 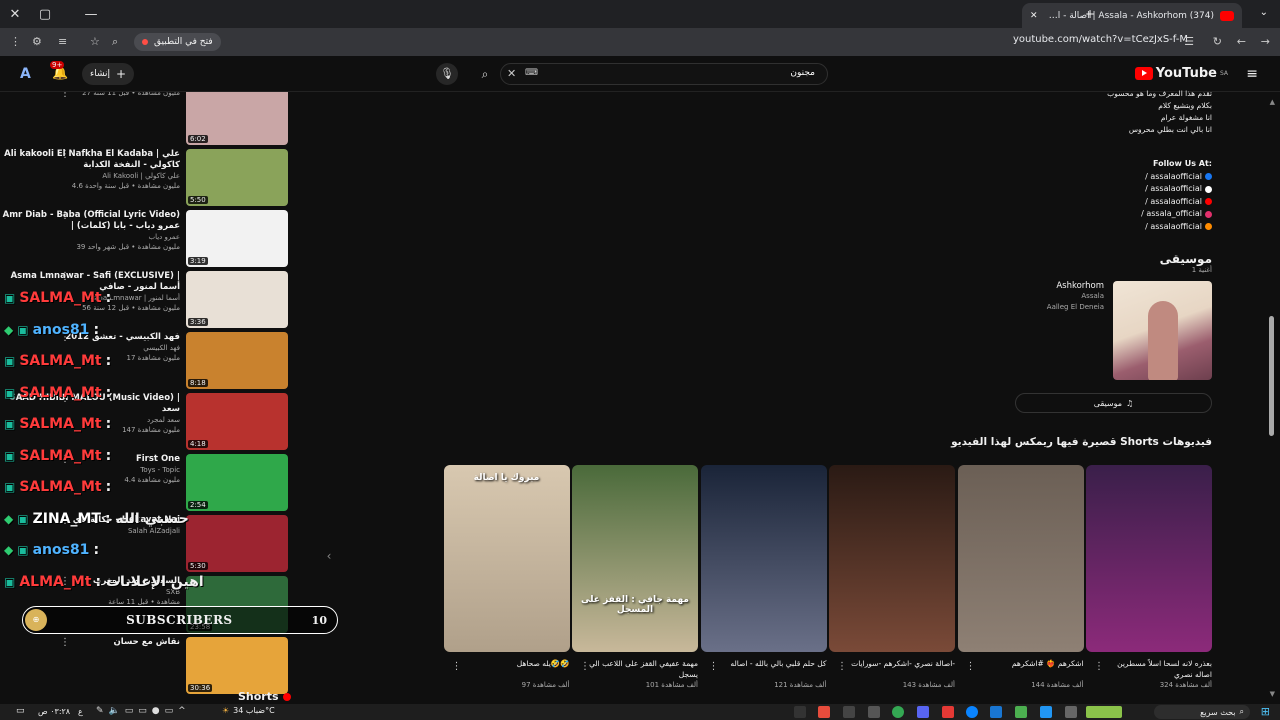 I want to click on create-button: إنشاء +, so click(x=108, y=74).